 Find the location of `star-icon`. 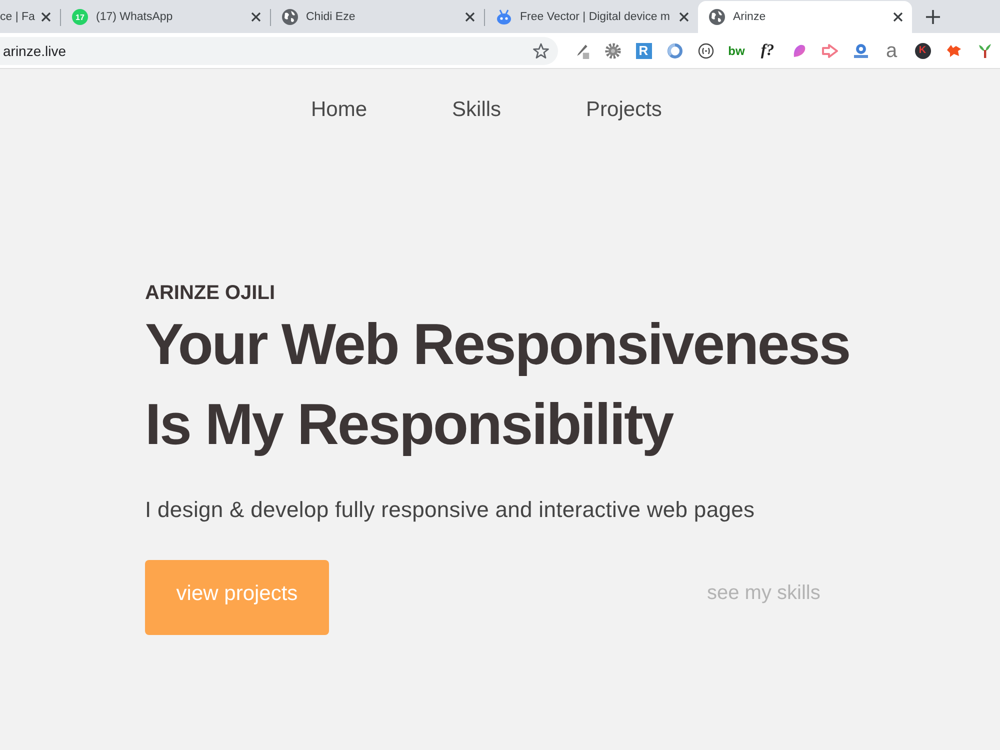

star-icon is located at coordinates (541, 50).